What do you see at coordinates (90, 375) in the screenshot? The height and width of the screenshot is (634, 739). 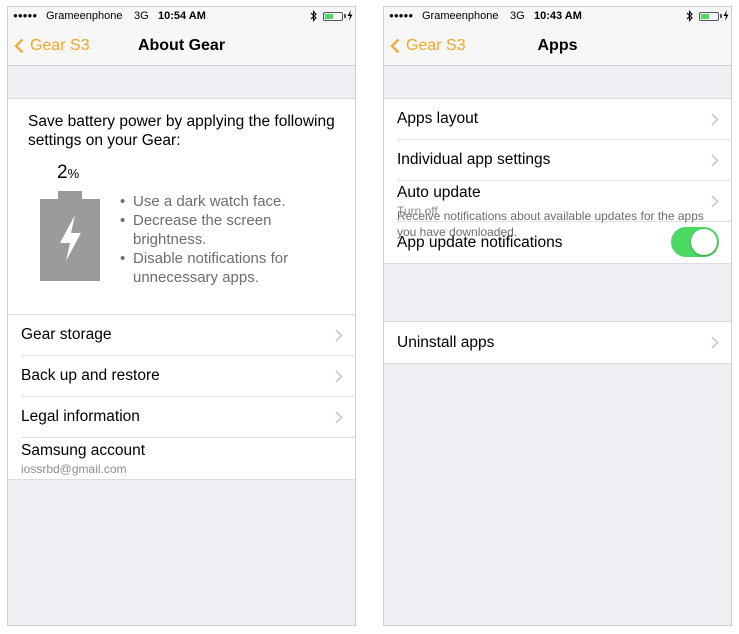 I see `row-label: Back up and restore` at bounding box center [90, 375].